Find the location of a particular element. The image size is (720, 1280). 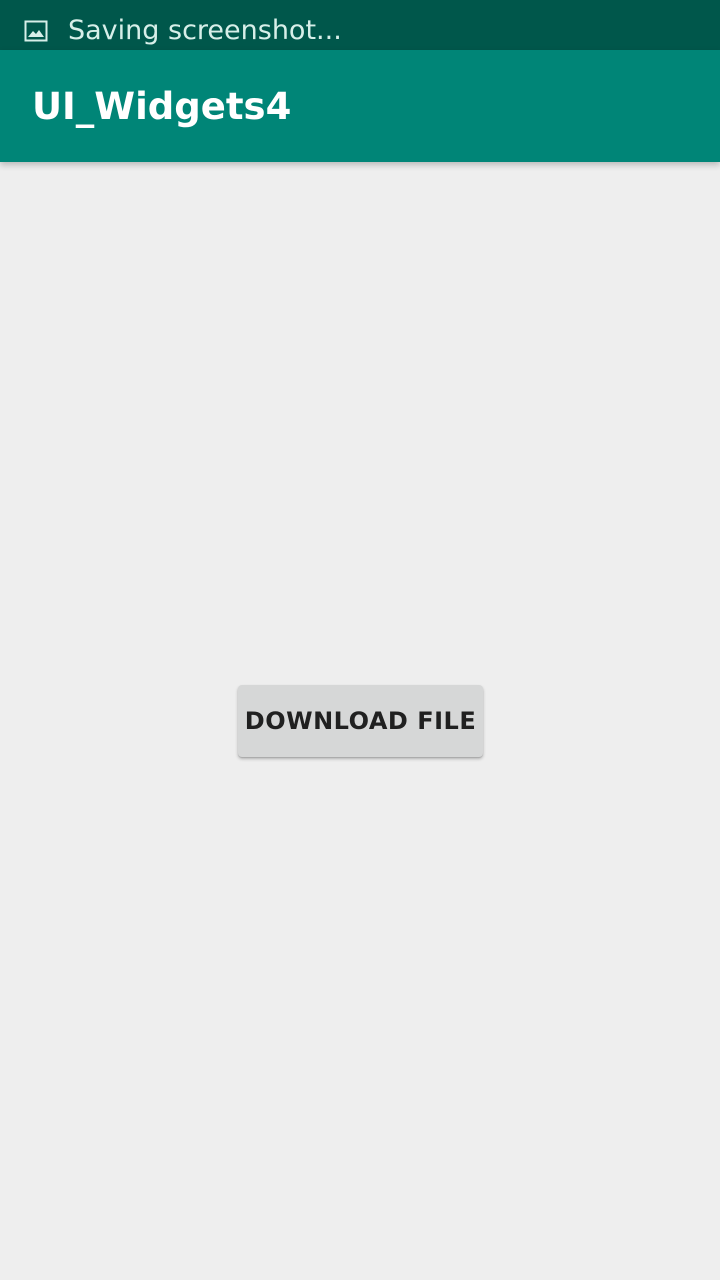

image-icon is located at coordinates (36, 31).